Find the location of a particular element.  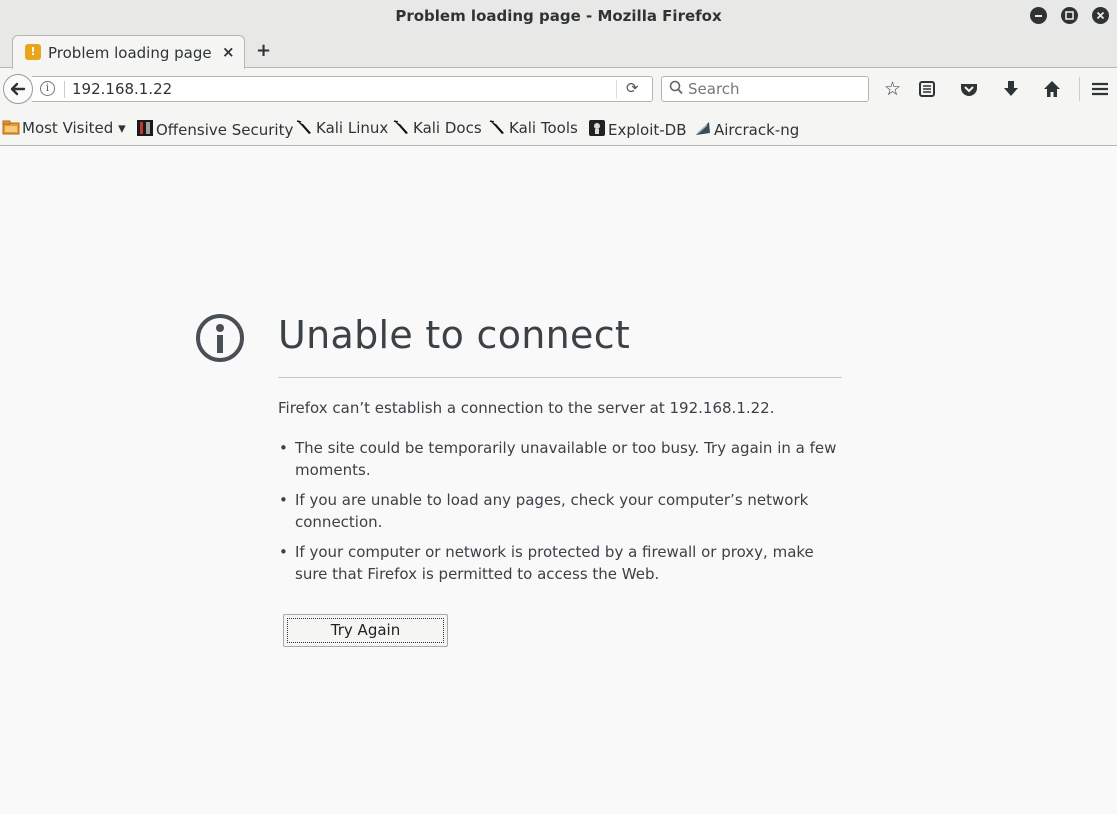

reading-list-icon is located at coordinates (927, 92).